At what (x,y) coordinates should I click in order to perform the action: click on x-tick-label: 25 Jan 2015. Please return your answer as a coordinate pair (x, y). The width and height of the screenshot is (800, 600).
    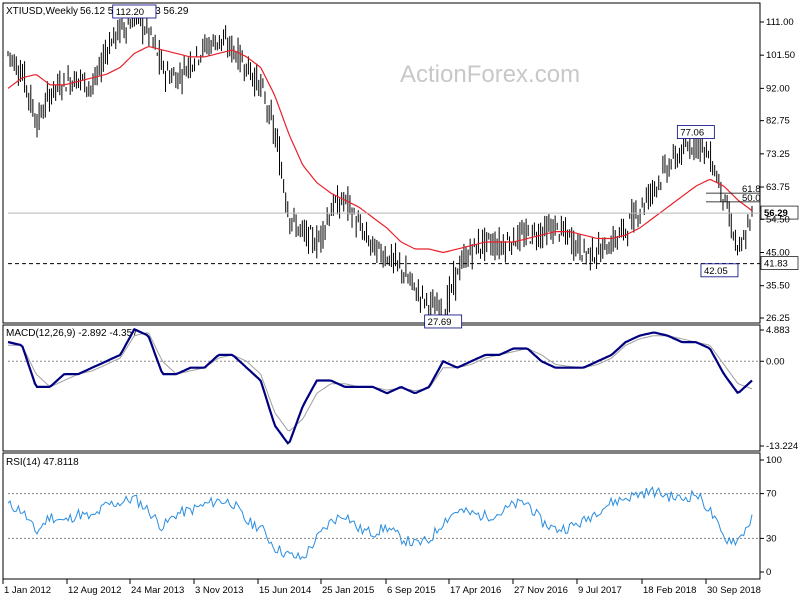
    Looking at the image, I should click on (348, 590).